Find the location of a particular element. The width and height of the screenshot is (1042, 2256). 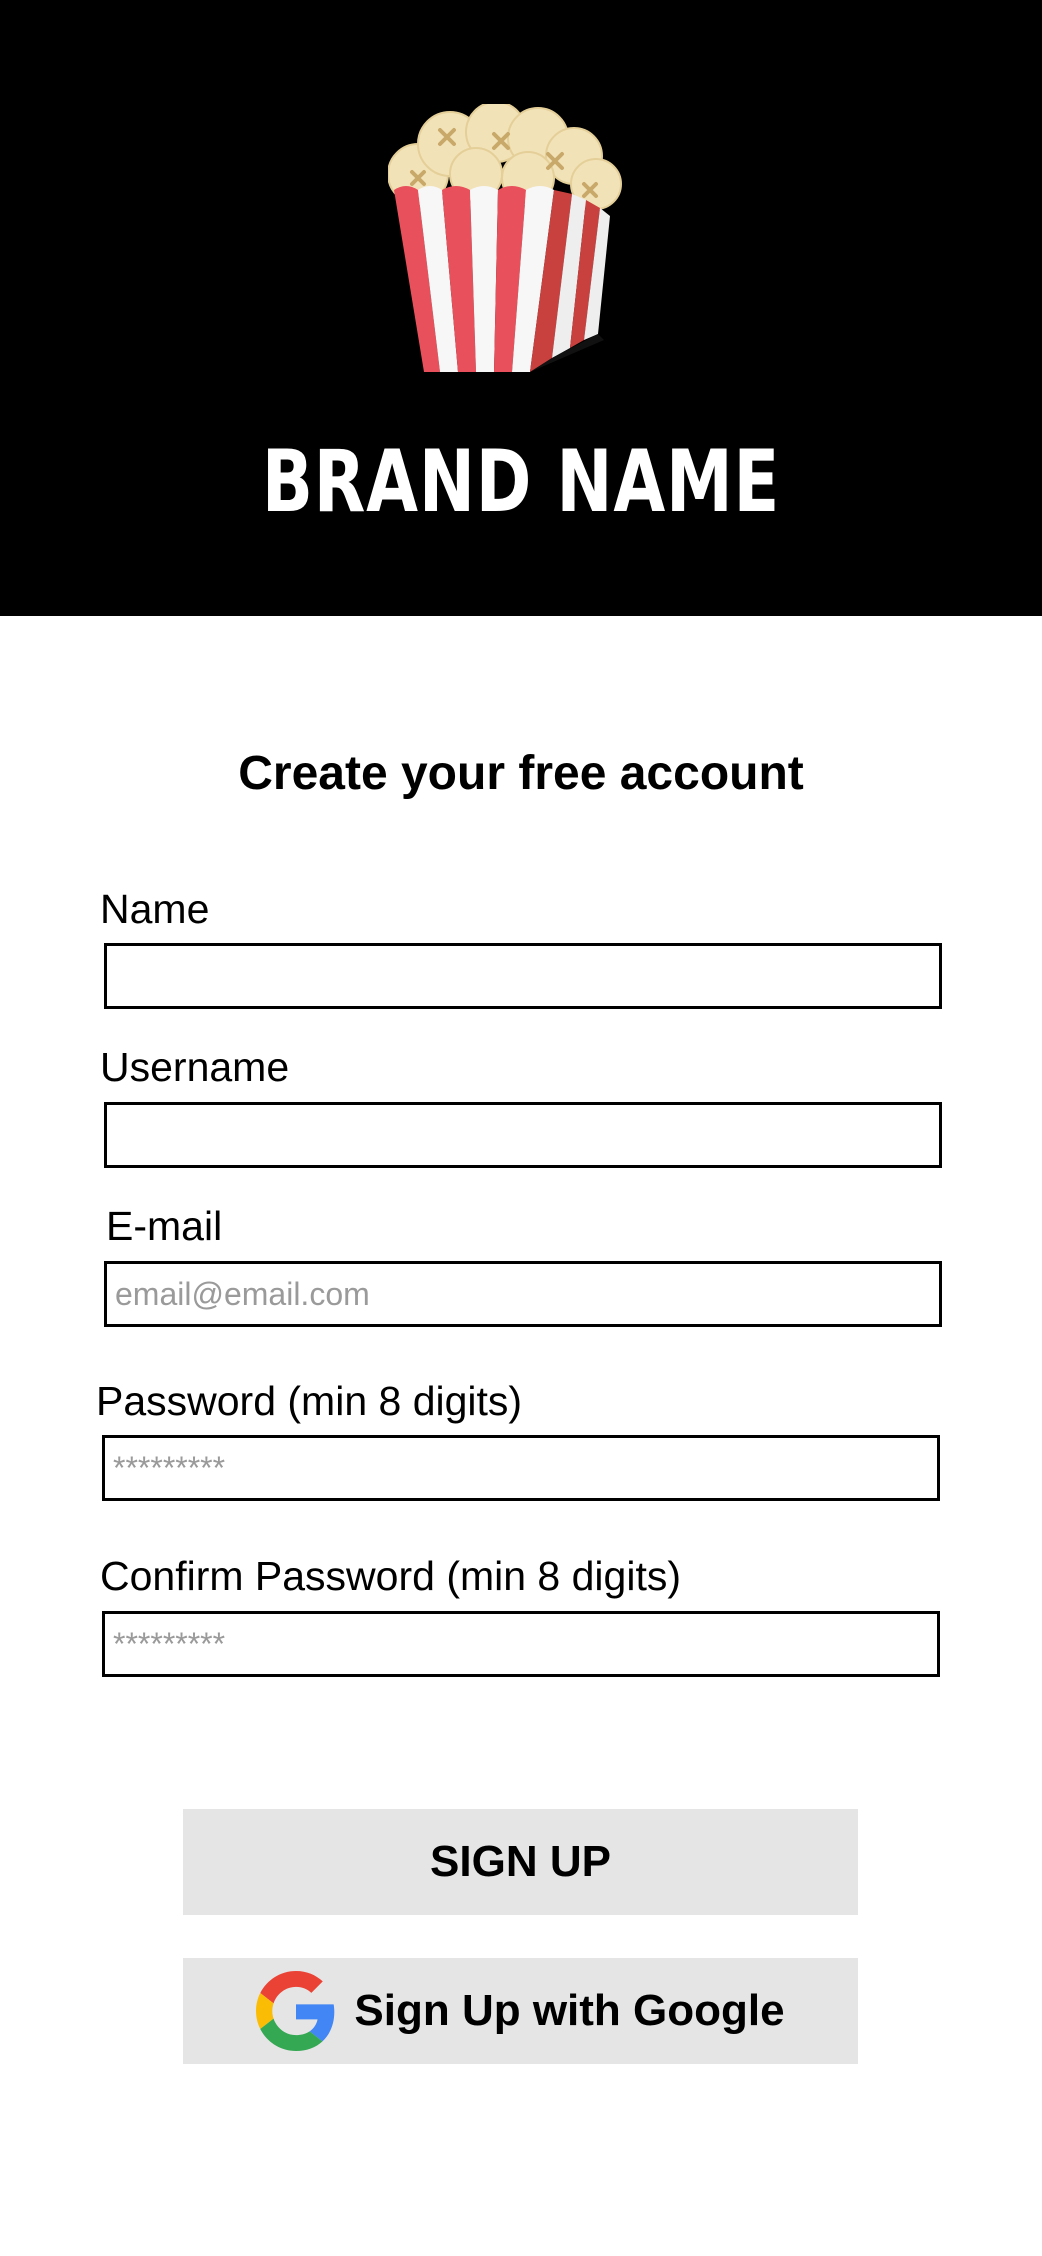

email-field is located at coordinates (523, 1294).